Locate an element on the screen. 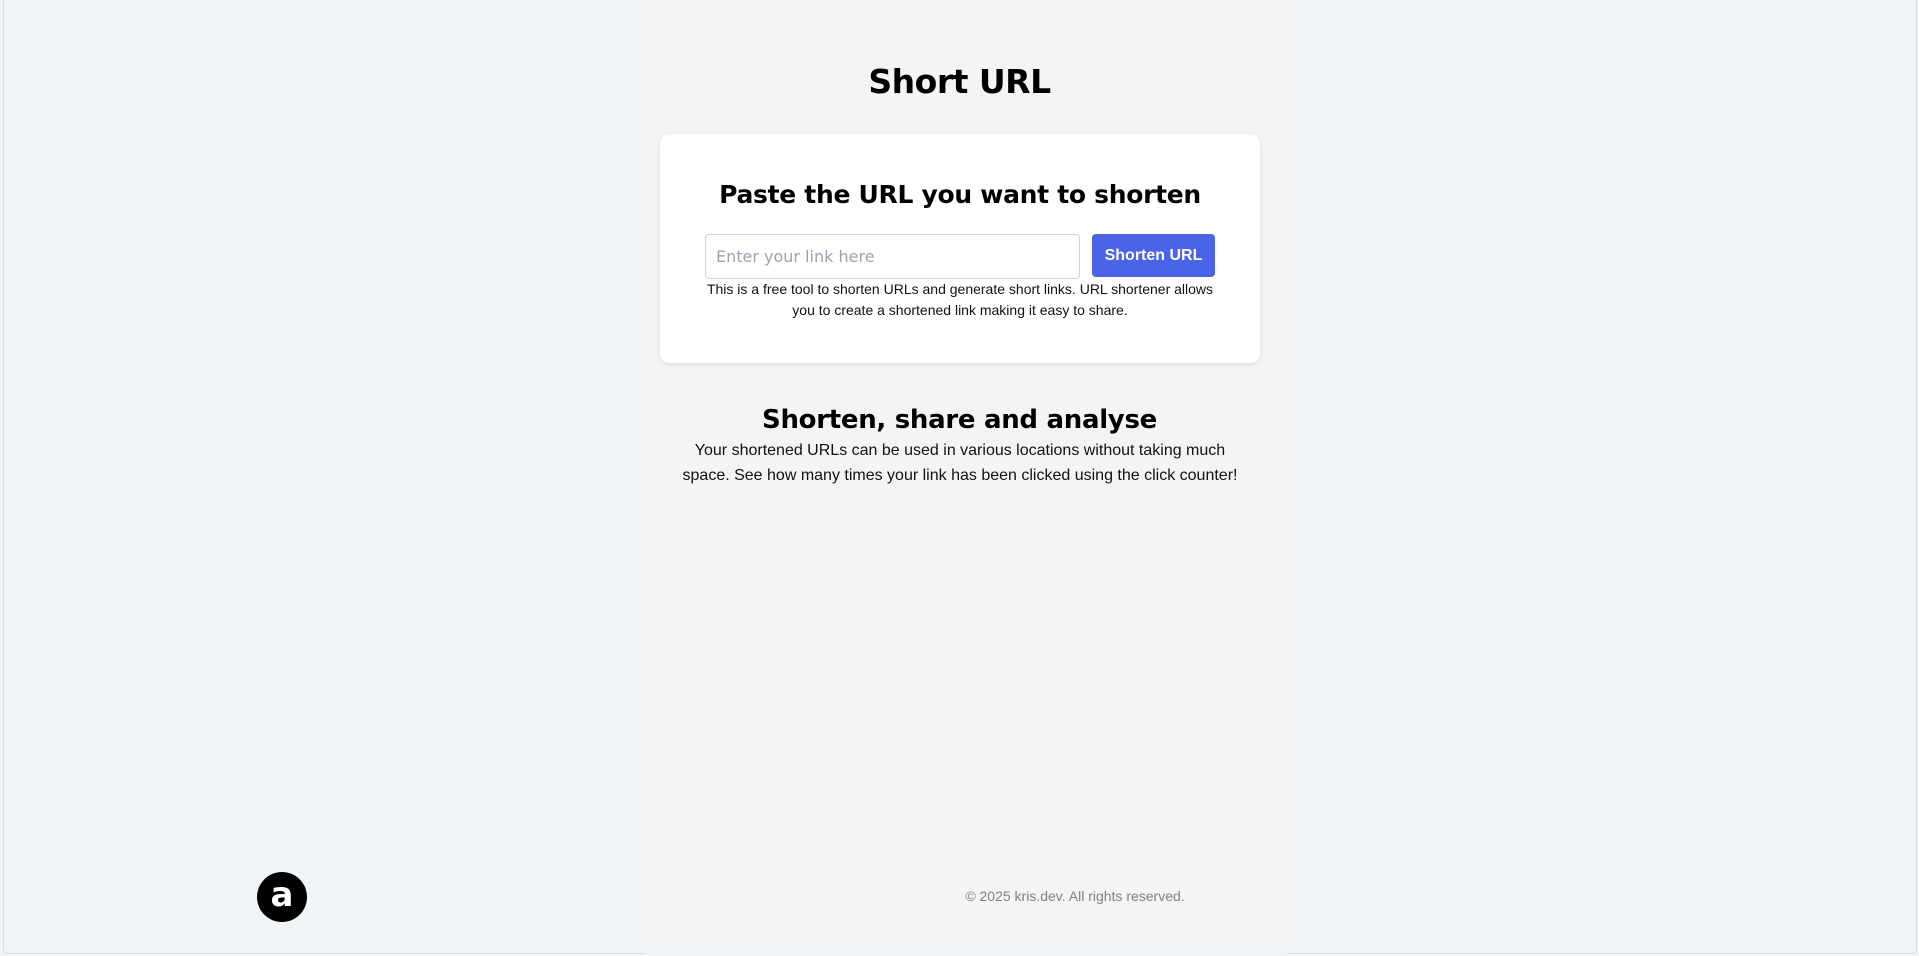  logo-letter: a is located at coordinates (282, 895).